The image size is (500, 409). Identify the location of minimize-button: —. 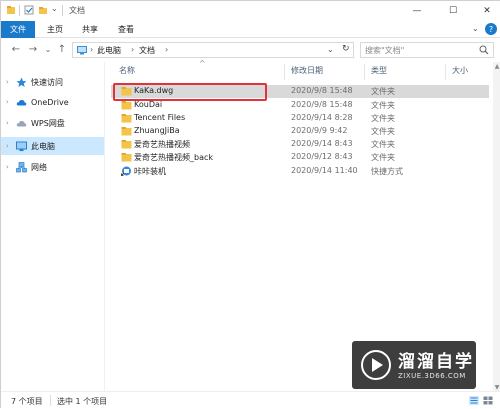
(417, 11).